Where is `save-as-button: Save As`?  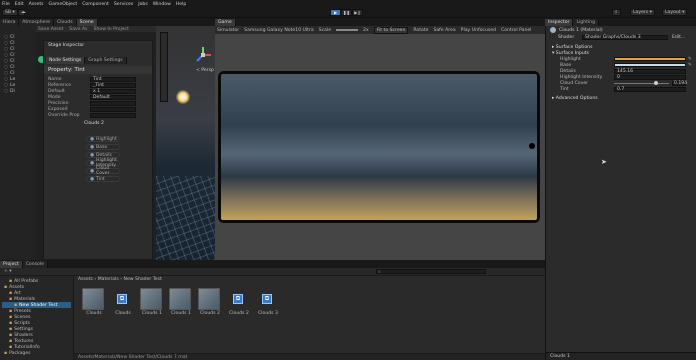
save-as-button: Save As is located at coordinates (78, 29).